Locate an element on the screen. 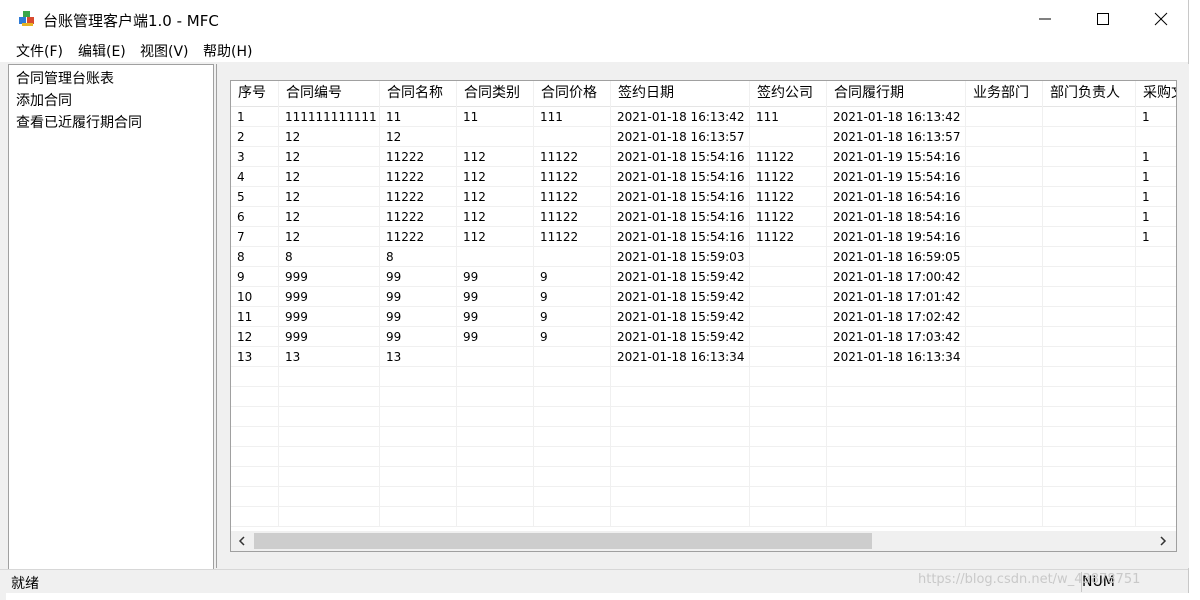 This screenshot has height=600, width=1200. maximize-icon is located at coordinates (1103, 19).